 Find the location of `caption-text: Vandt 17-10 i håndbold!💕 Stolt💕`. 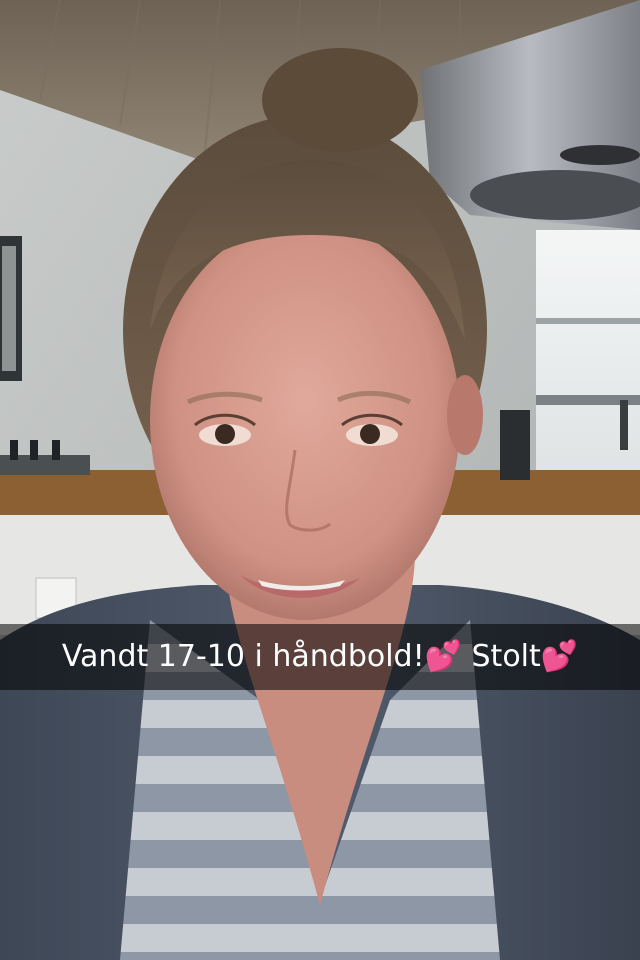

caption-text: Vandt 17-10 i håndbold!💕 Stolt💕 is located at coordinates (320, 656).